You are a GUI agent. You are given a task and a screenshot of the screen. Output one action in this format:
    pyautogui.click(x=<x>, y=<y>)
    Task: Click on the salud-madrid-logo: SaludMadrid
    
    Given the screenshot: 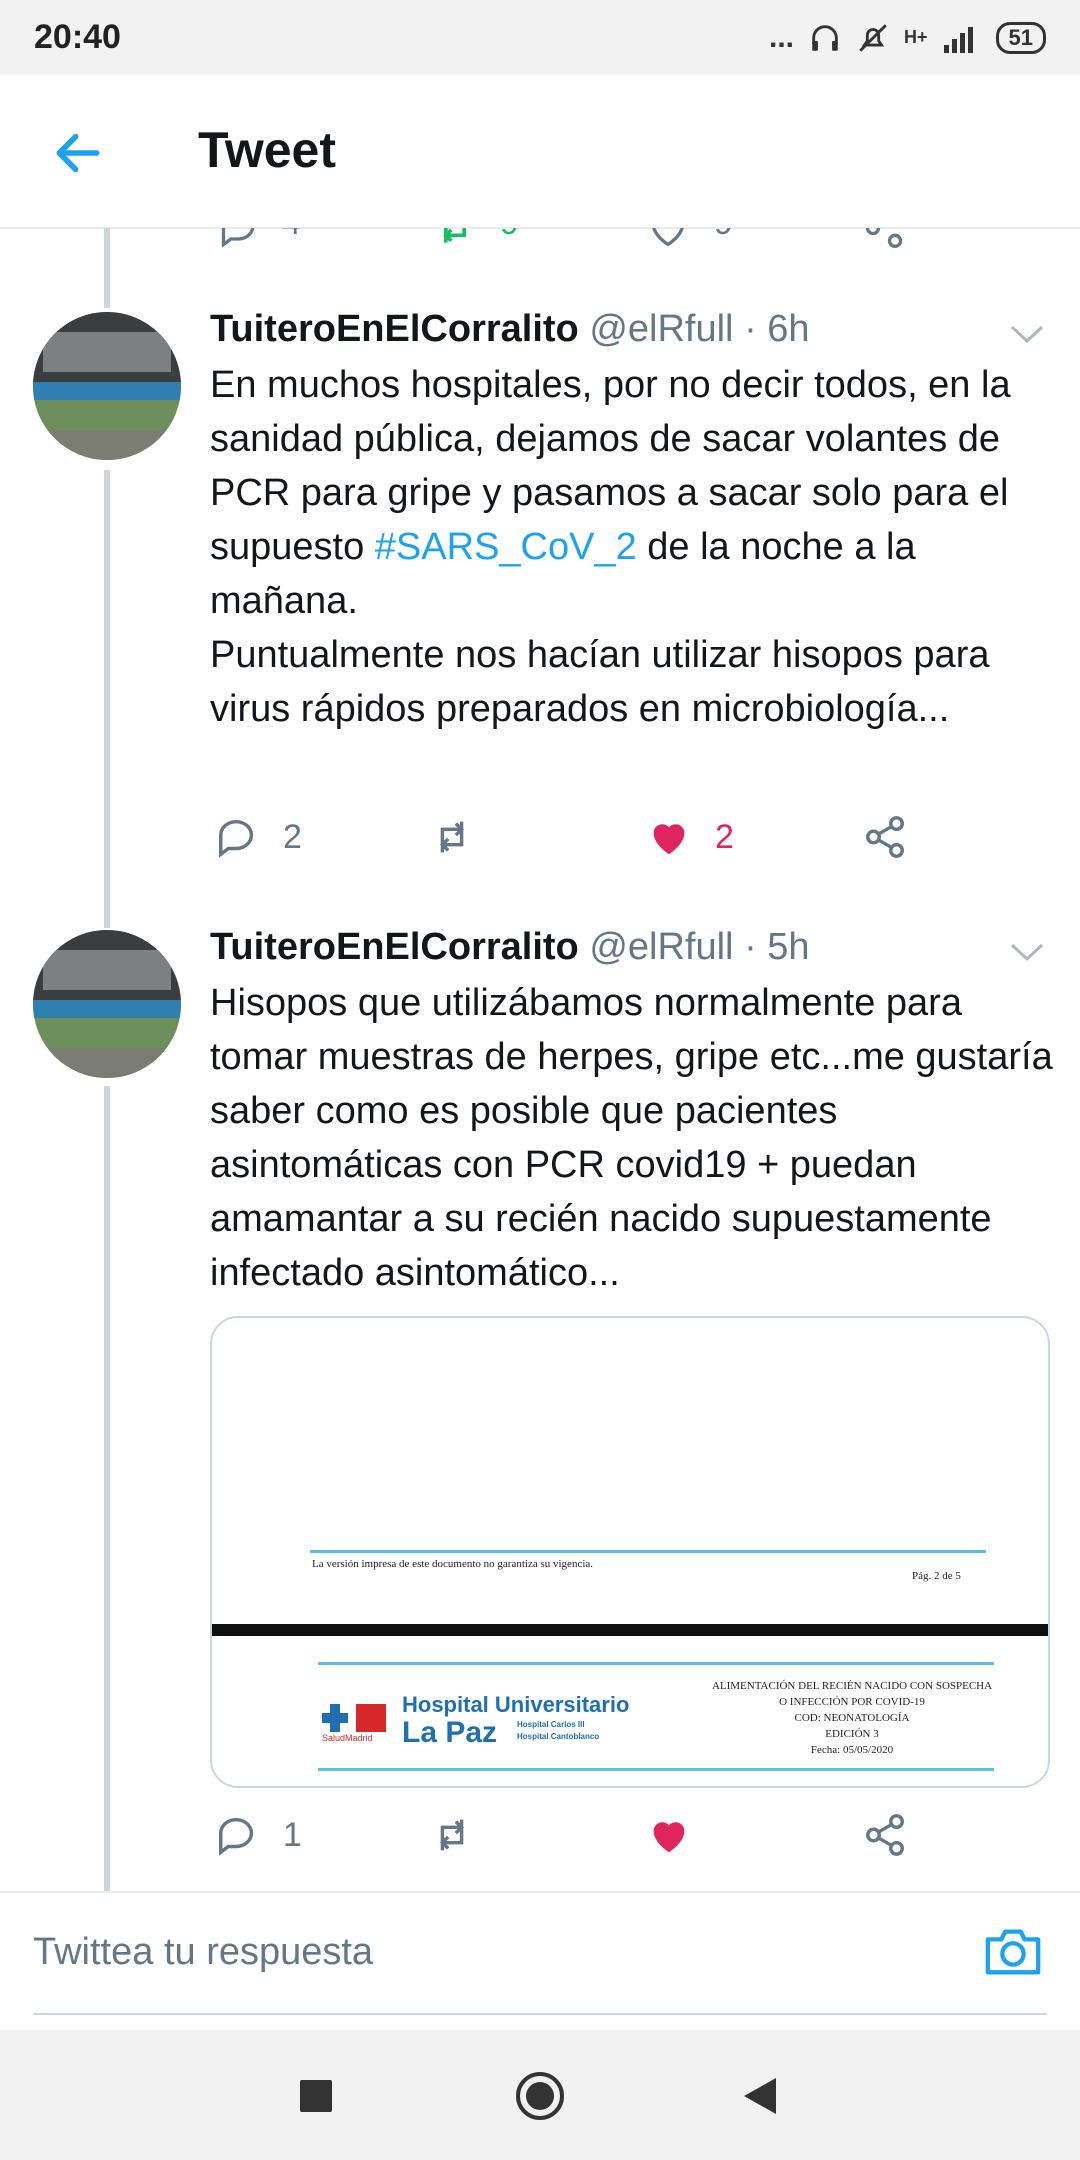 What is the action you would take?
    pyautogui.click(x=354, y=1723)
    